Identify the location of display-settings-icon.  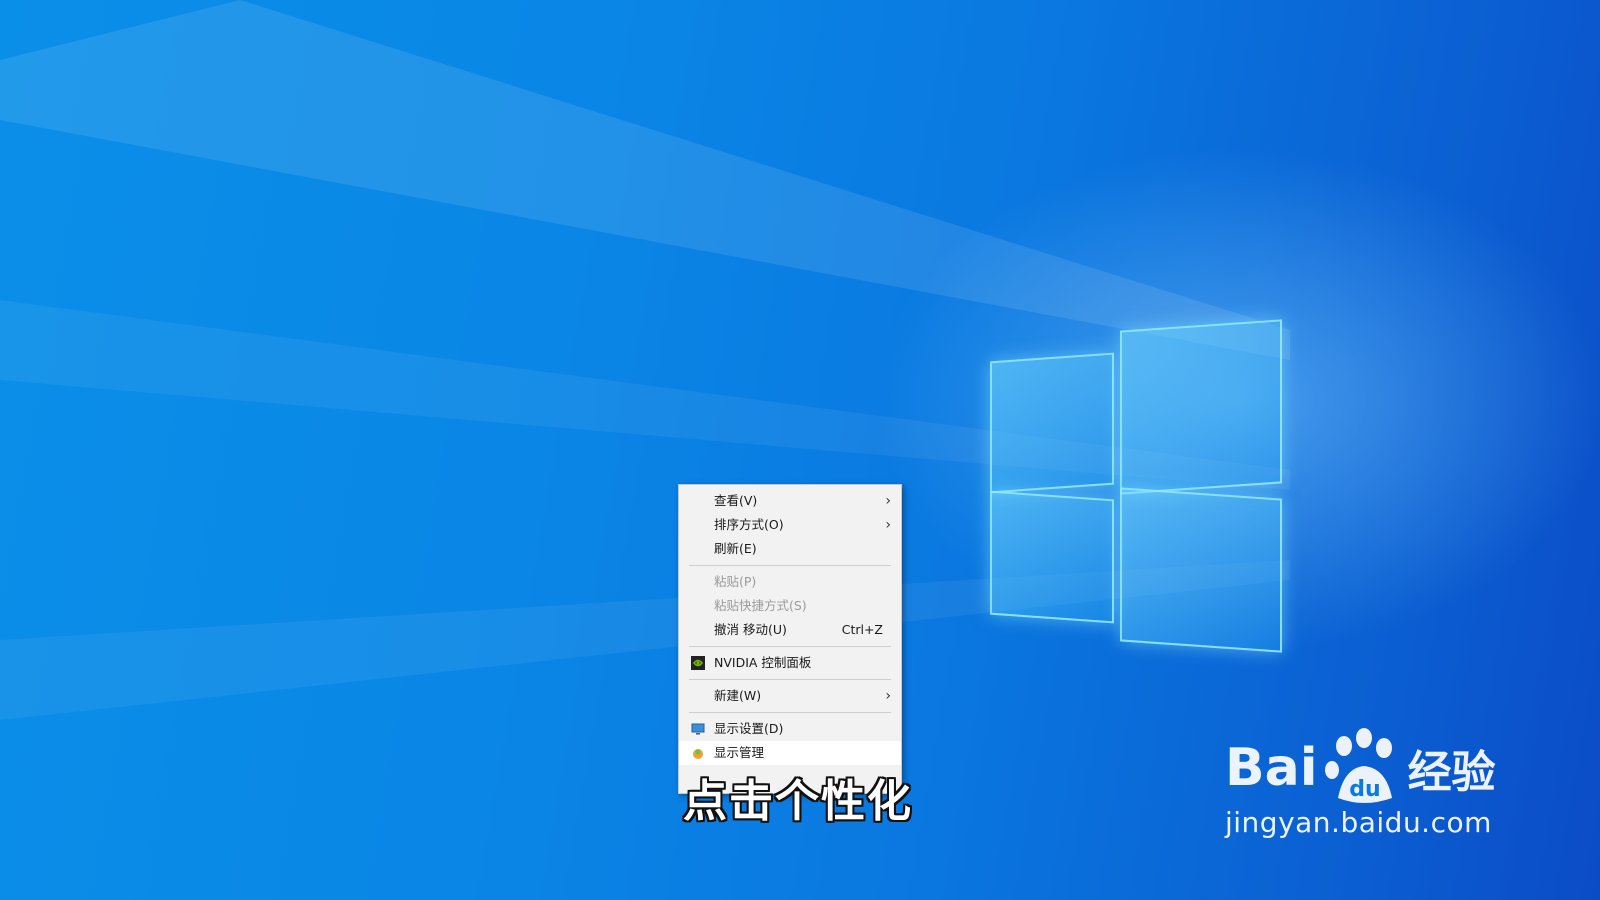
(698, 729).